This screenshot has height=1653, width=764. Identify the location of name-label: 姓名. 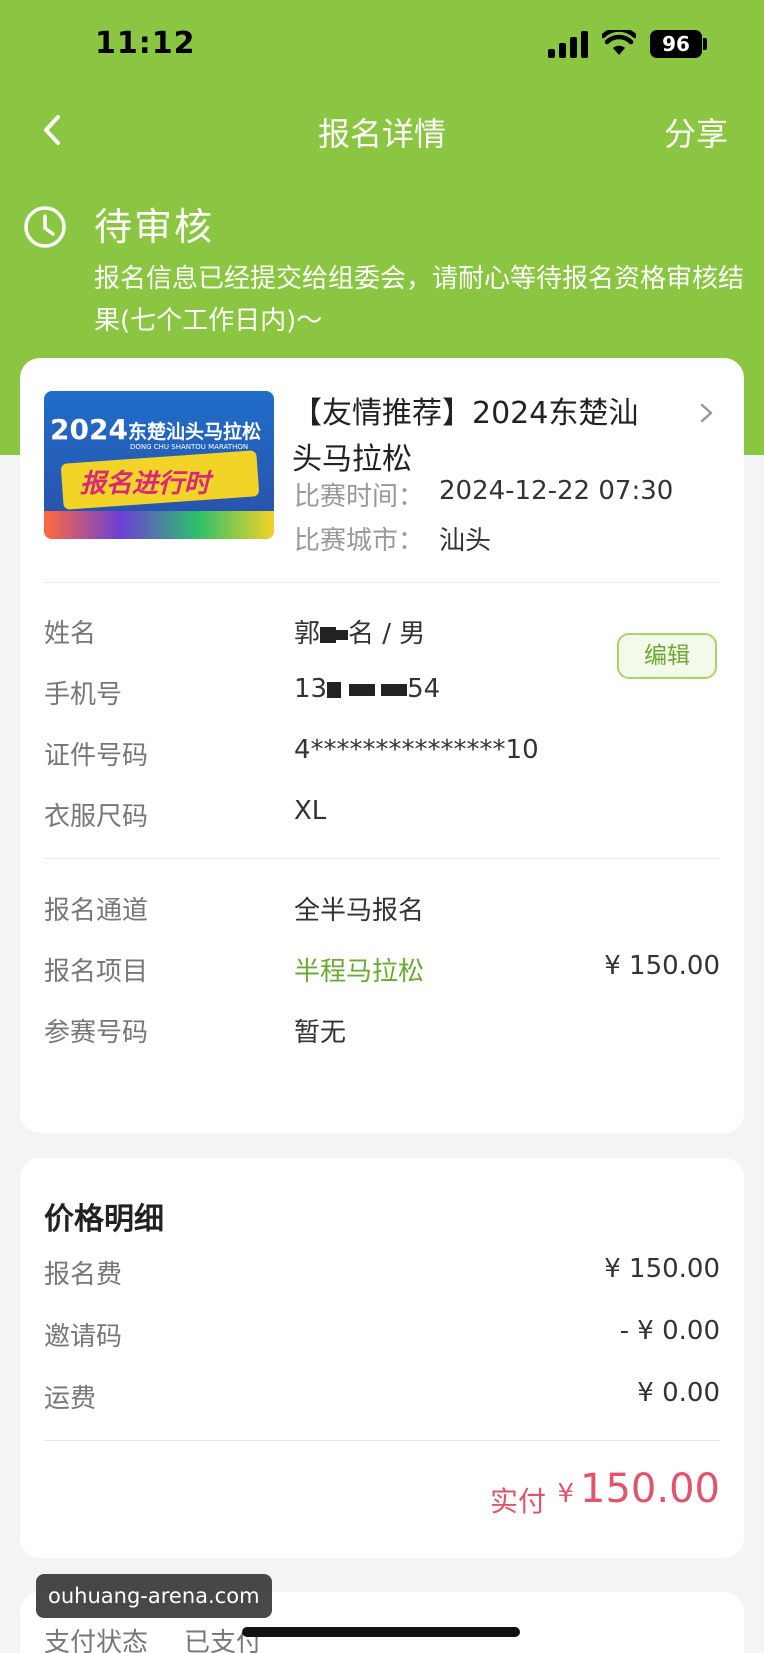
(70, 634).